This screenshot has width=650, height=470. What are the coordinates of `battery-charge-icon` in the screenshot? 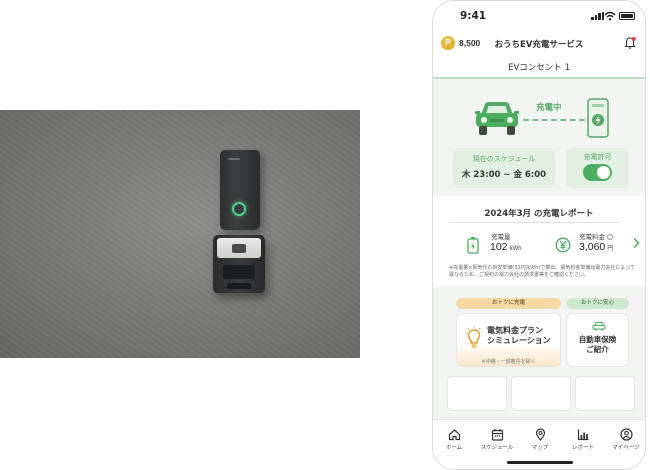 It's located at (473, 245).